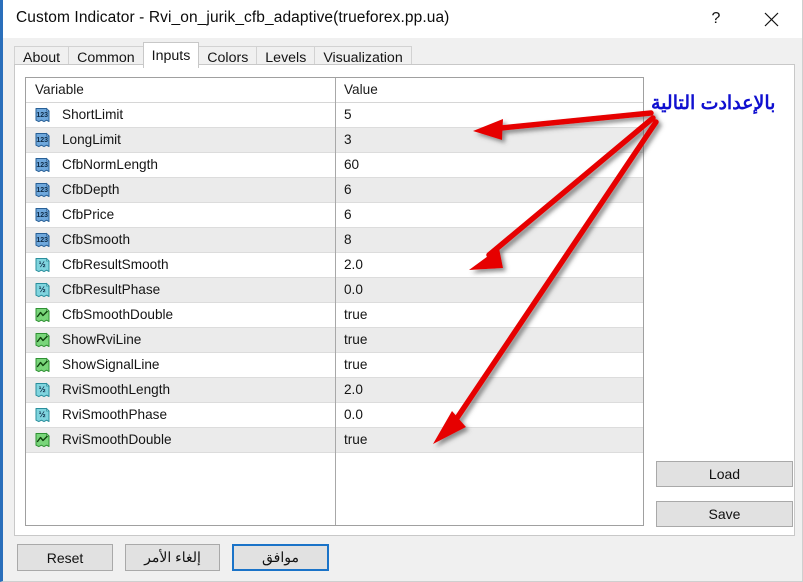 This screenshot has height=582, width=803. Describe the element at coordinates (361, 89) in the screenshot. I see `column-header-value: Value` at that location.